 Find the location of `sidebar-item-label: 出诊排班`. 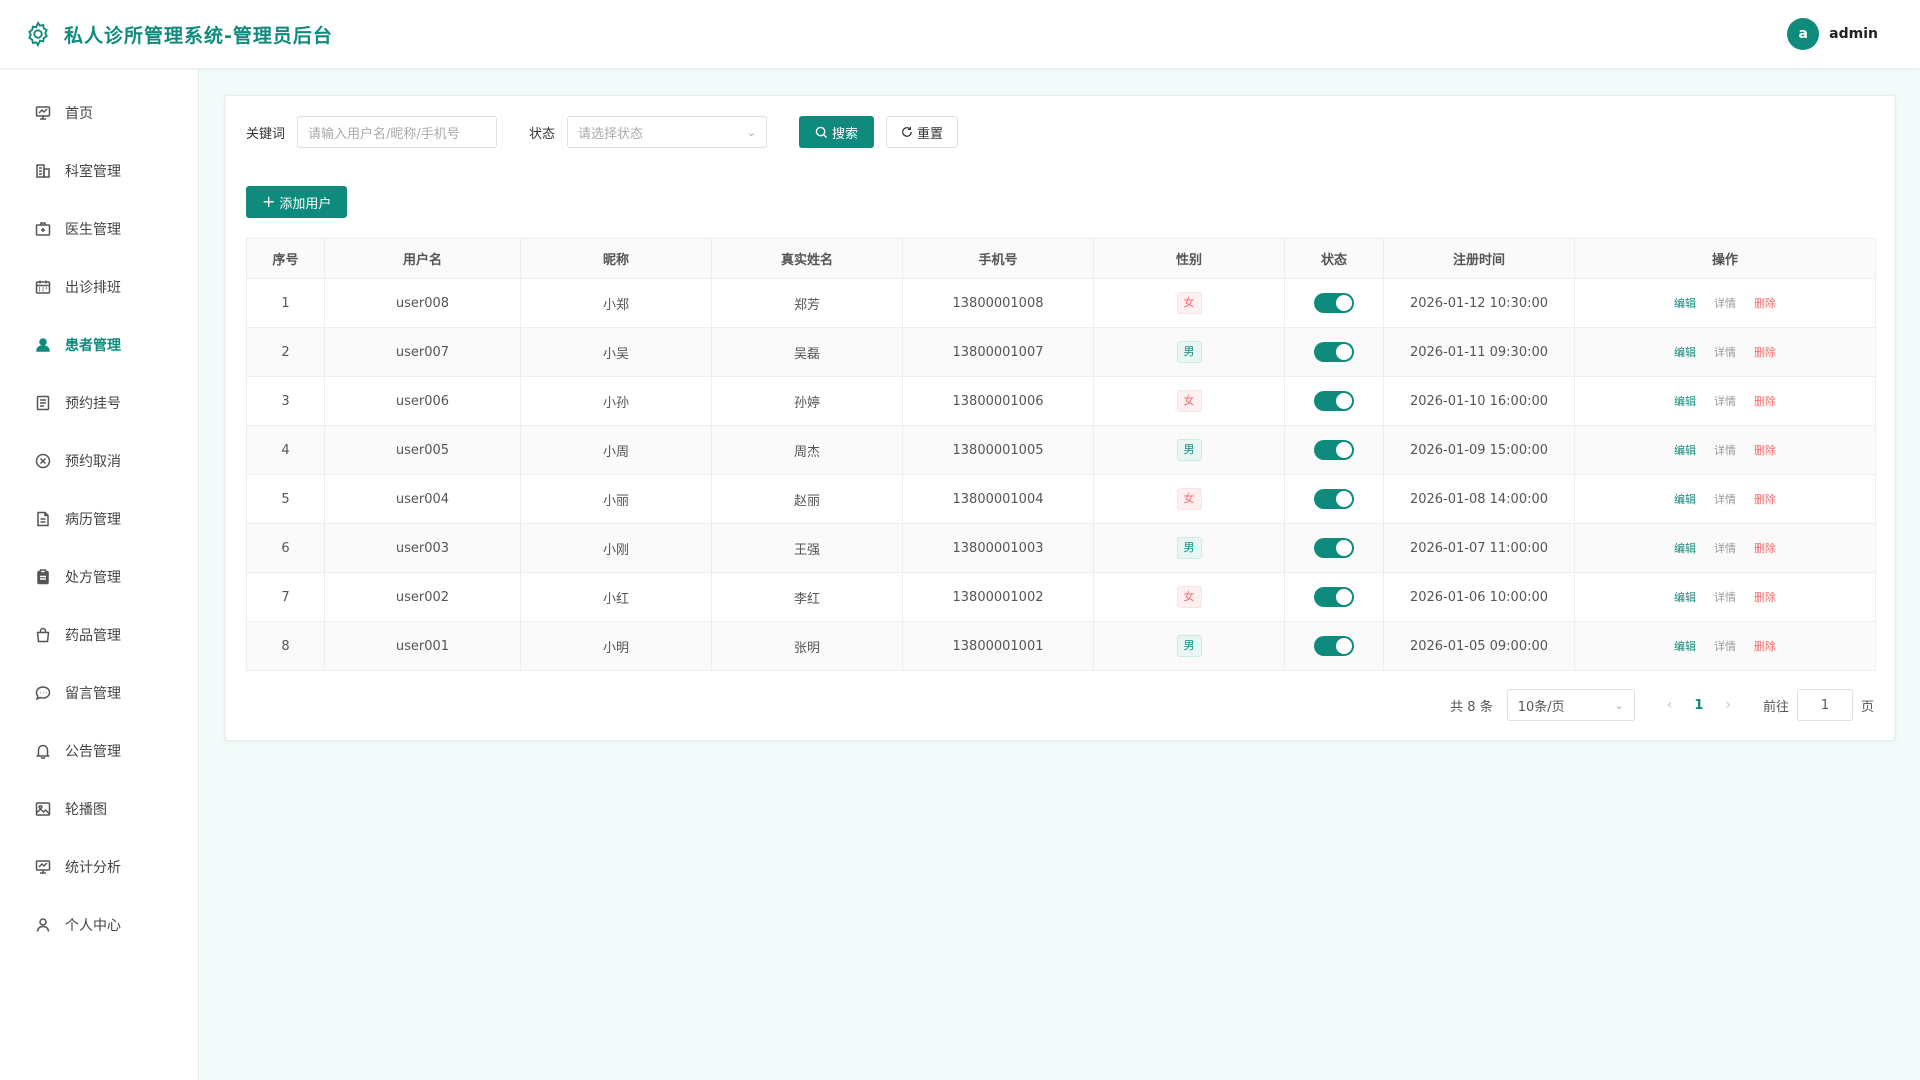

sidebar-item-label: 出诊排班 is located at coordinates (93, 288).